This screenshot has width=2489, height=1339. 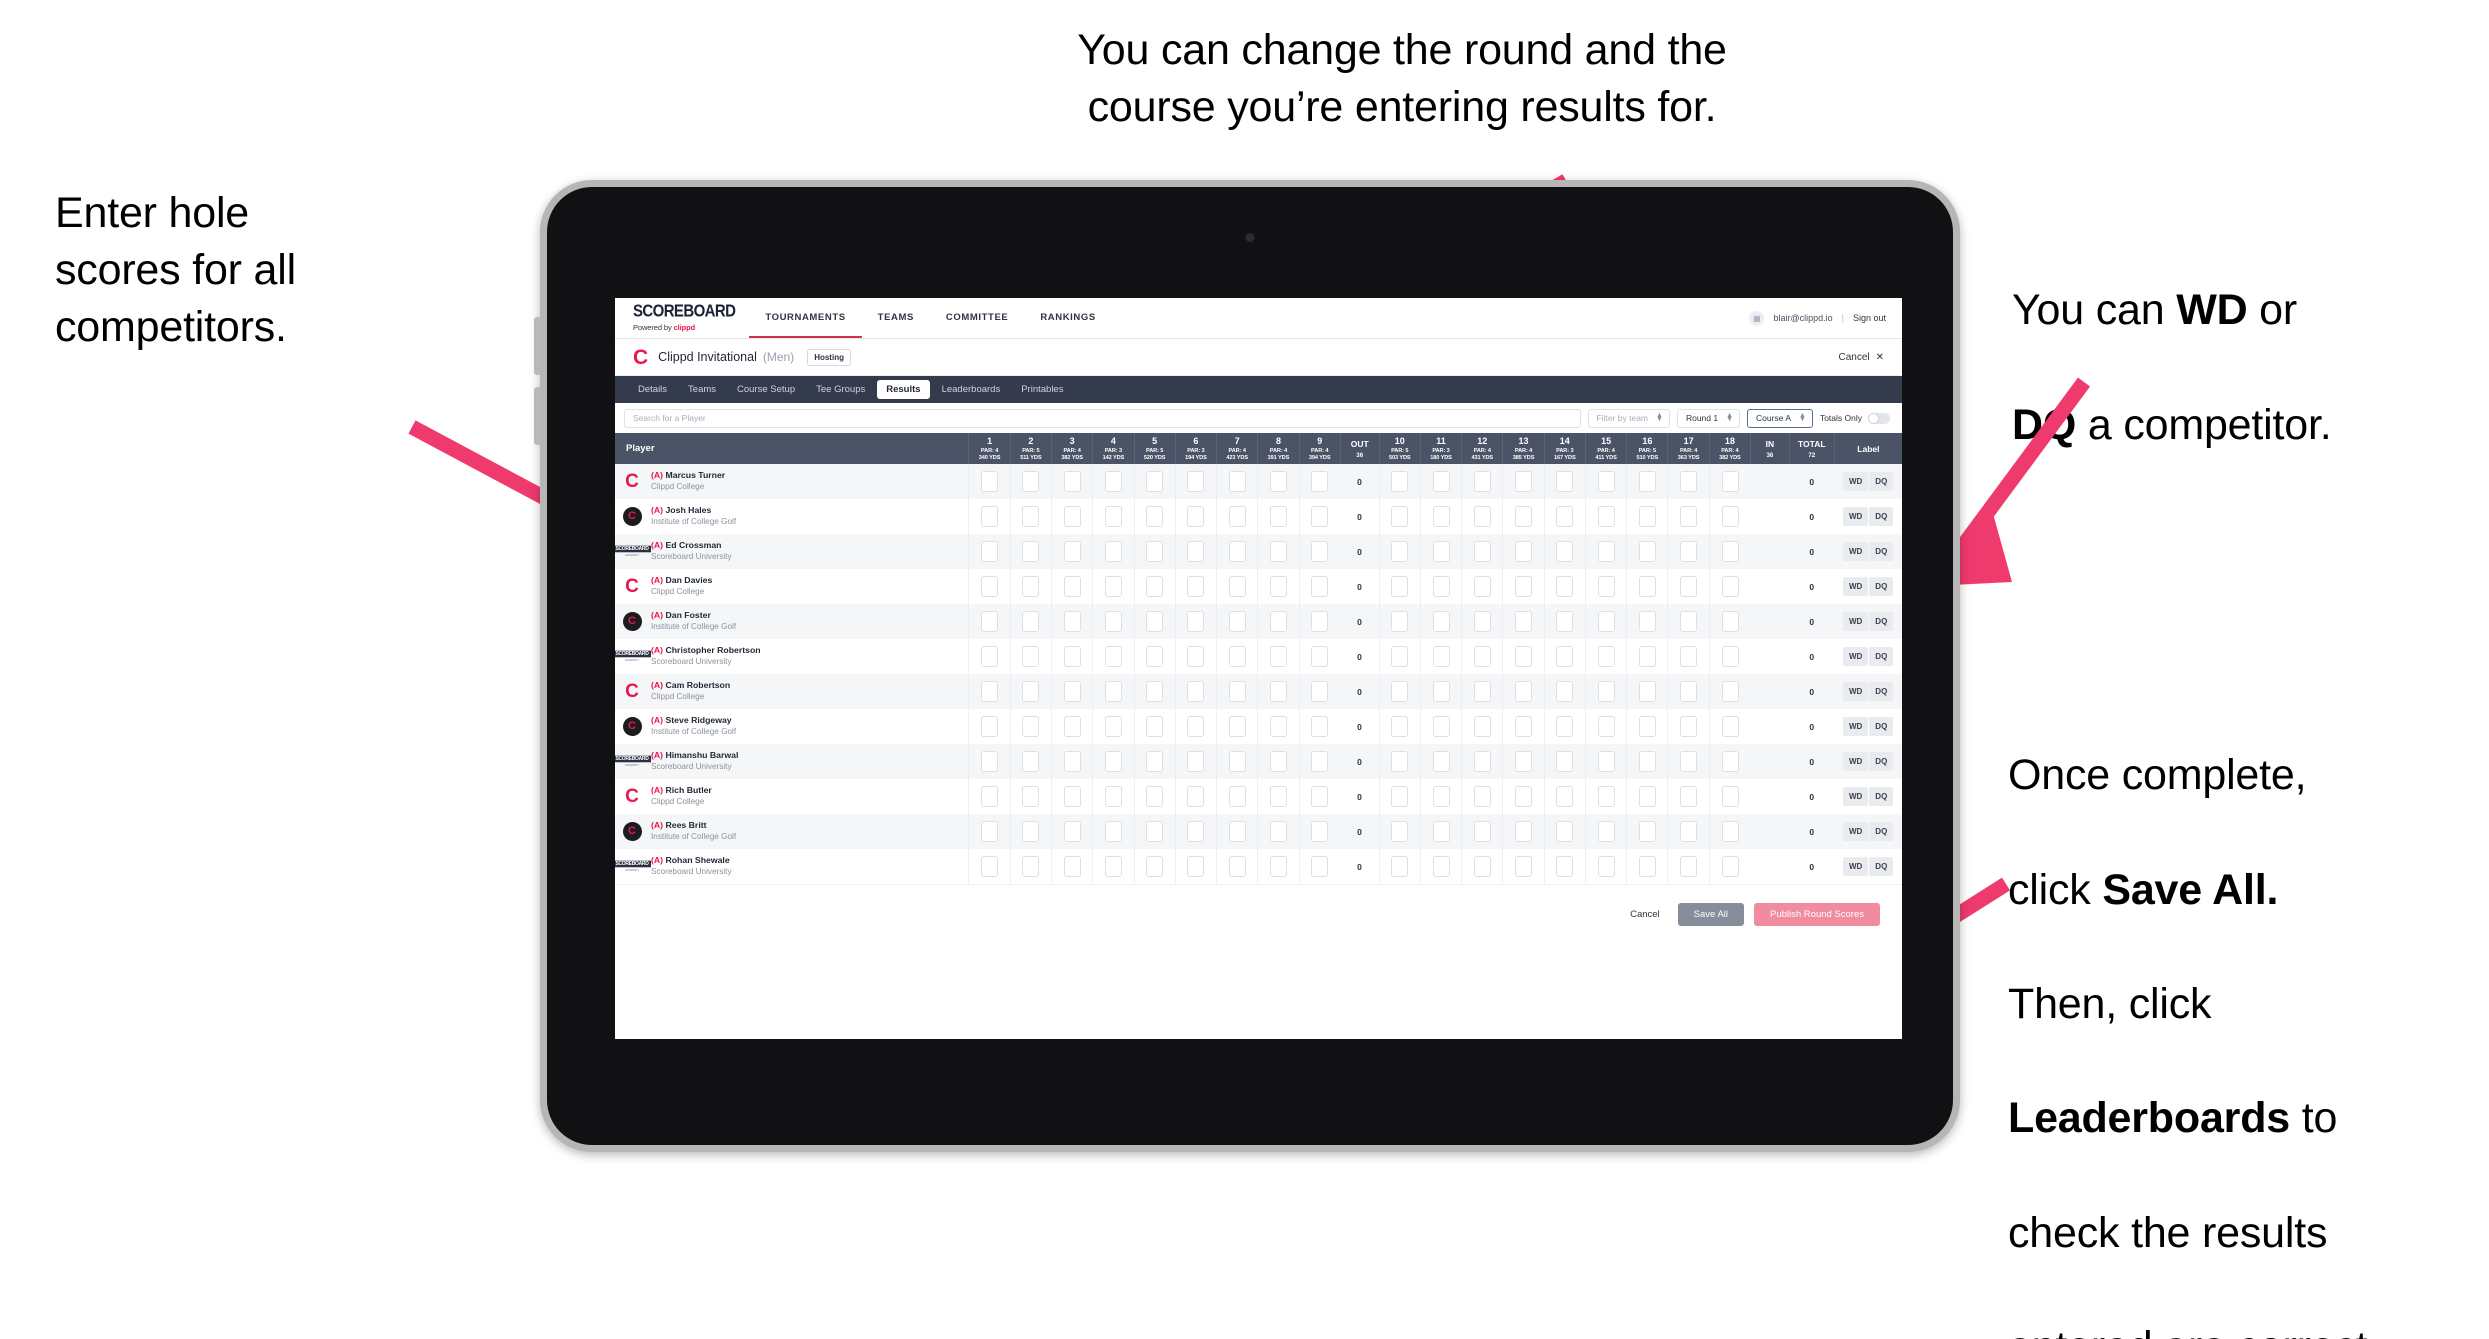 I want to click on team-filter-select: Filter by team ▲ ▼, so click(x=1628, y=418).